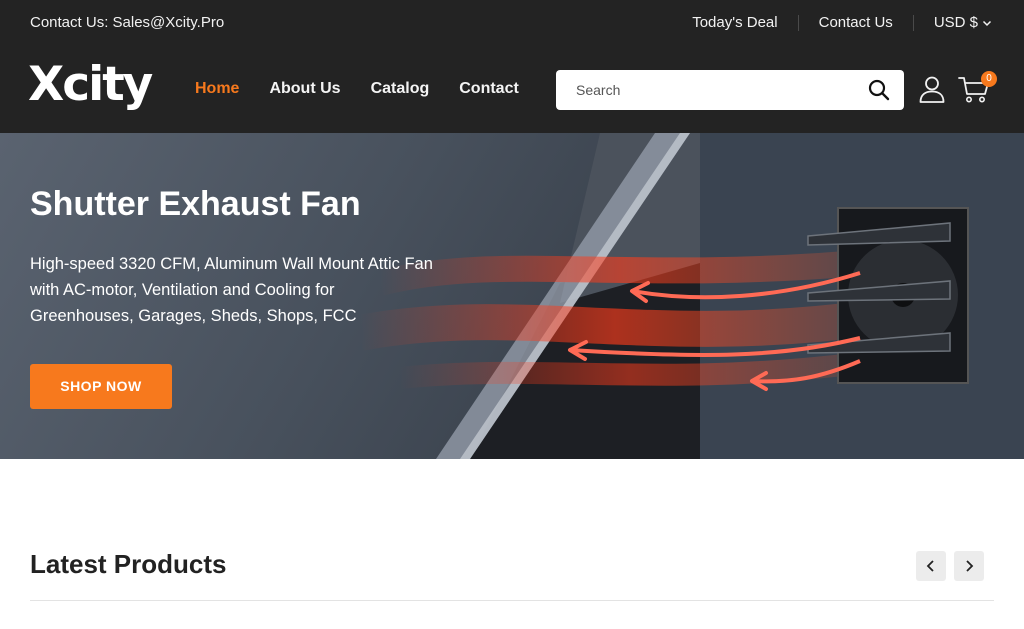 Image resolution: width=1024 pixels, height=629 pixels. Describe the element at coordinates (217, 89) in the screenshot. I see `nav-home: Home` at that location.